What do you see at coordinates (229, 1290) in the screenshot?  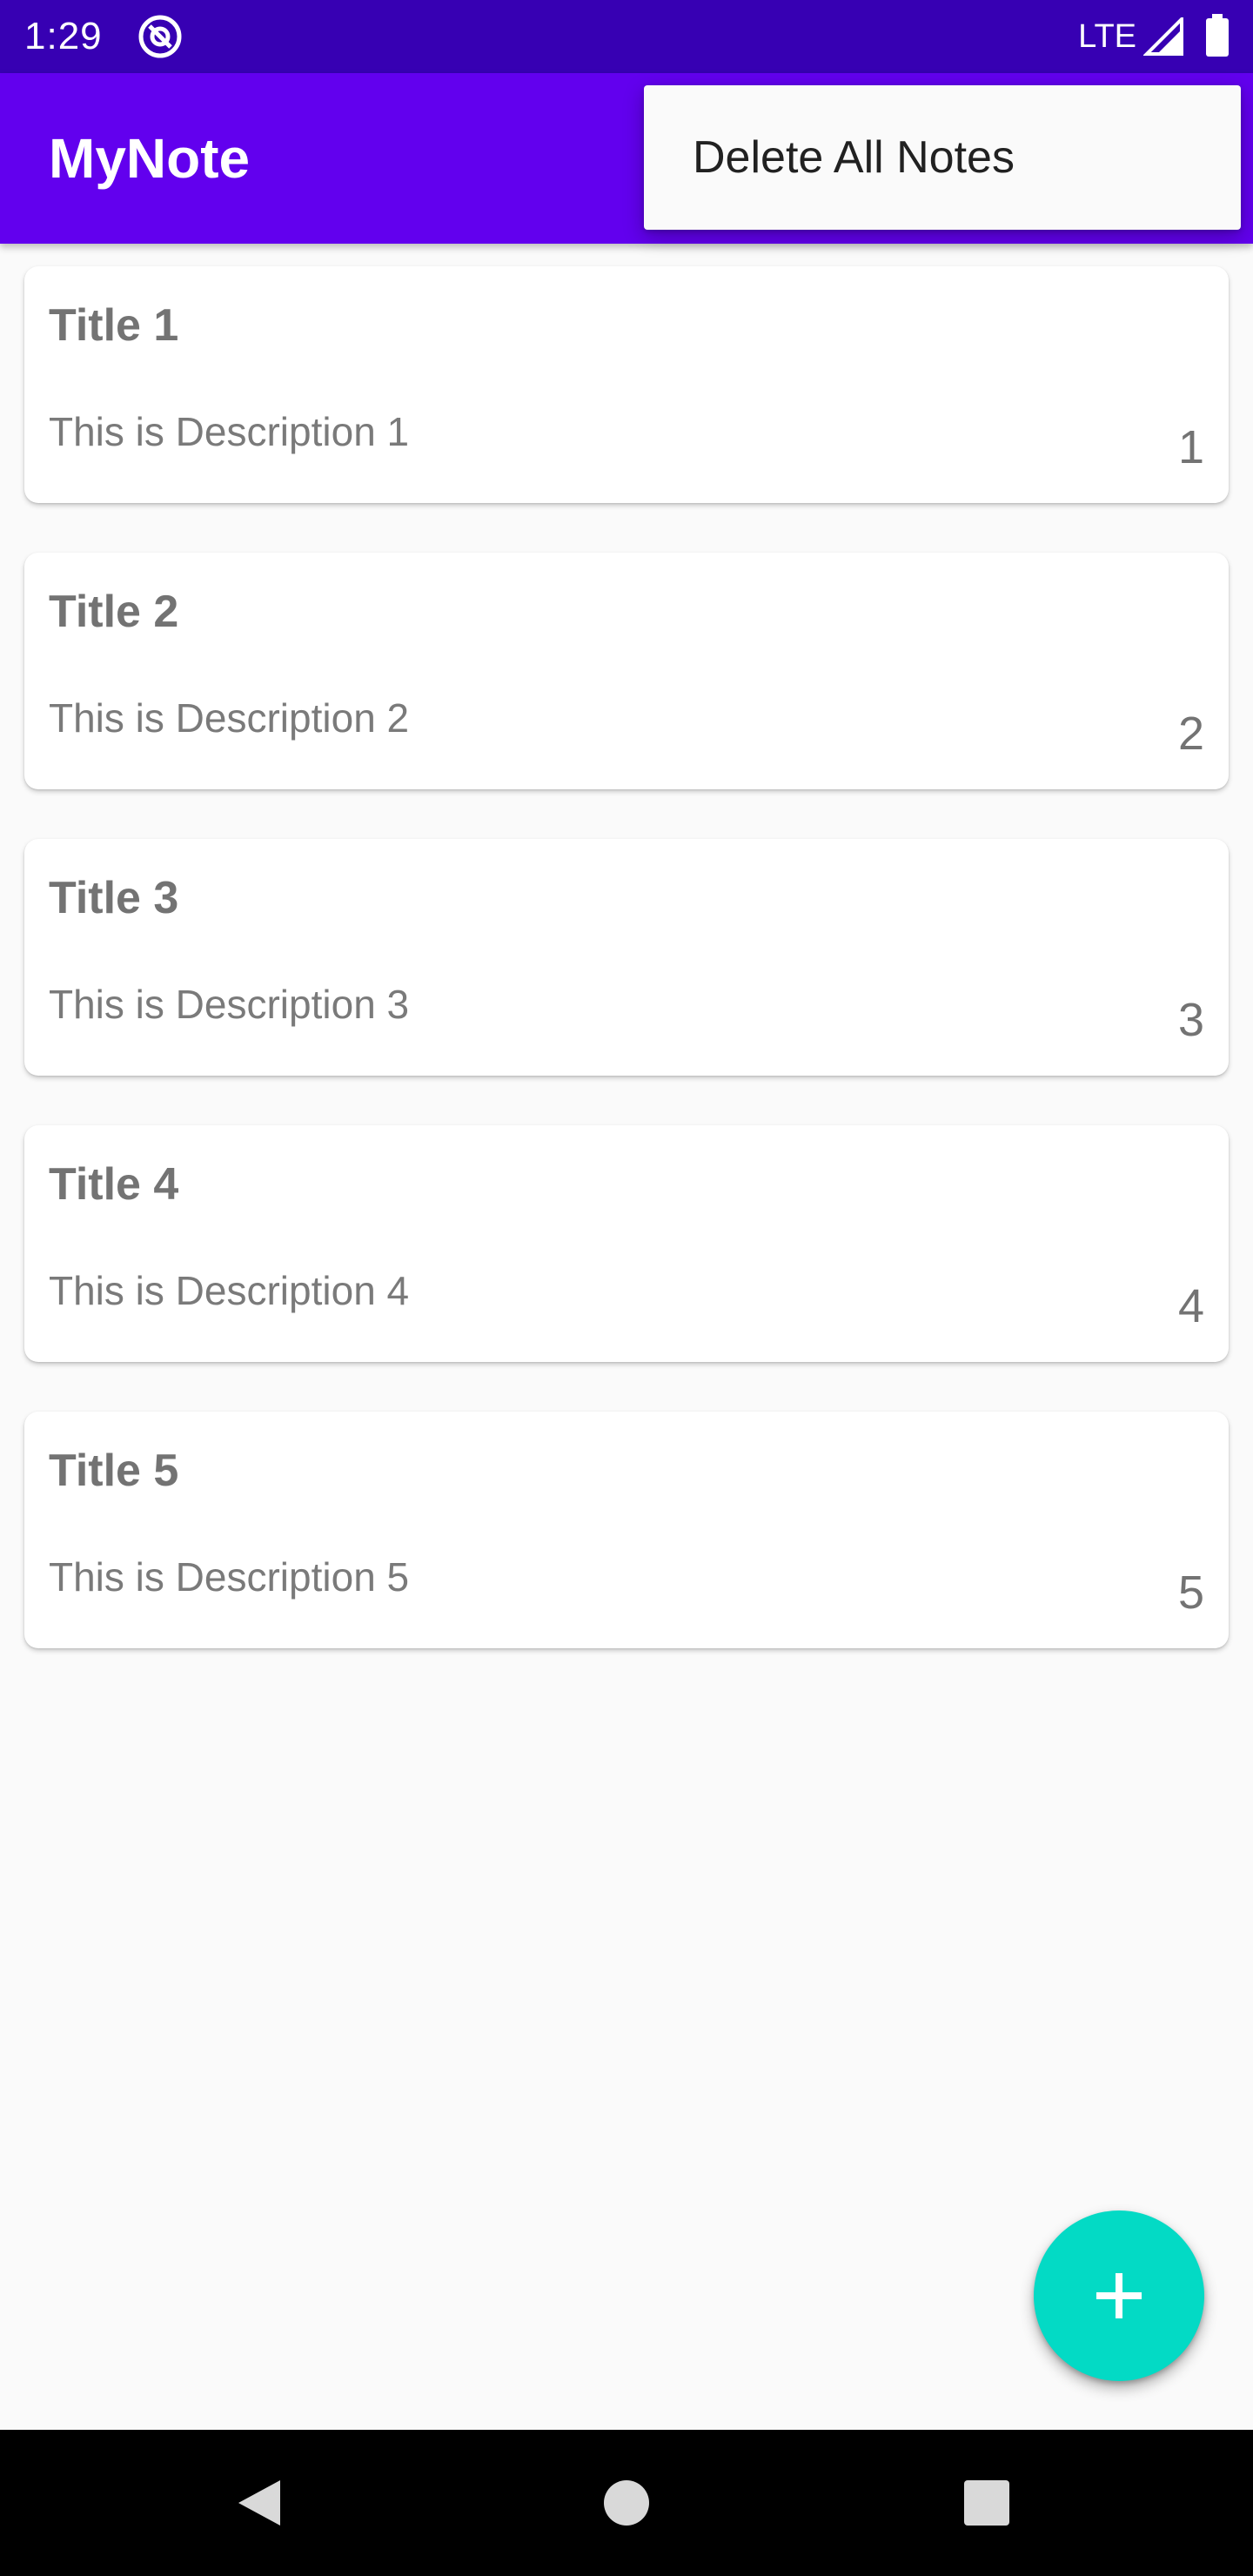 I see `note-description: This is Description 4` at bounding box center [229, 1290].